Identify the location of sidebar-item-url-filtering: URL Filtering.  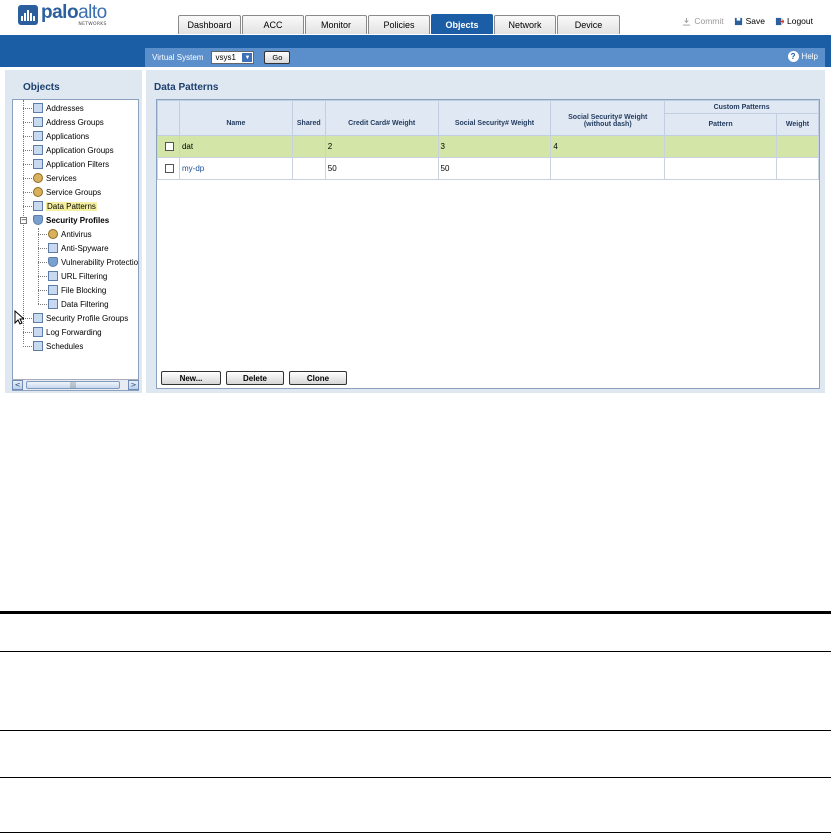
(77, 276).